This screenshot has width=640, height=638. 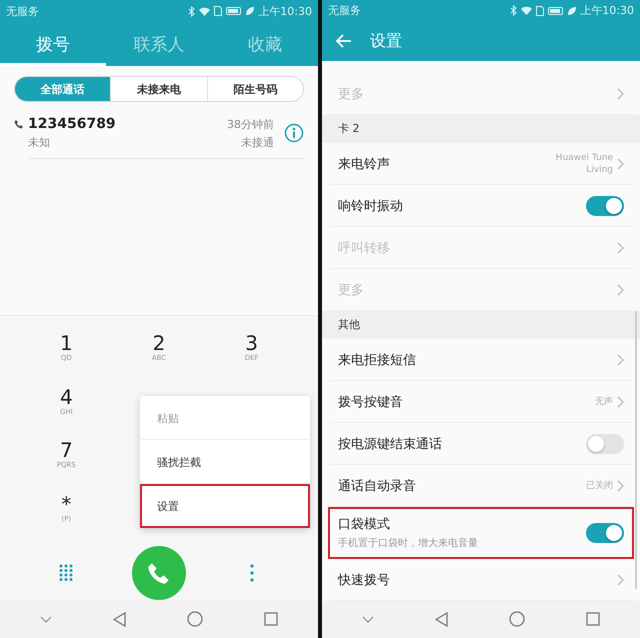 I want to click on dial-key-digit: *, so click(x=66, y=503).